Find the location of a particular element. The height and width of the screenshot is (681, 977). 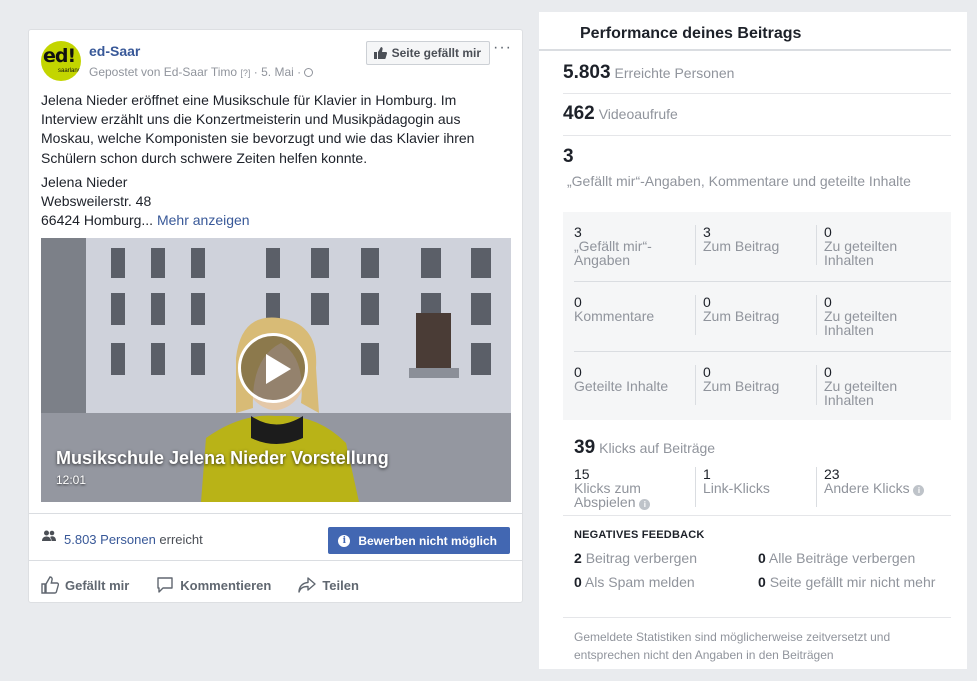

cell-label: Zu geteilten Inhalten is located at coordinates (861, 393).